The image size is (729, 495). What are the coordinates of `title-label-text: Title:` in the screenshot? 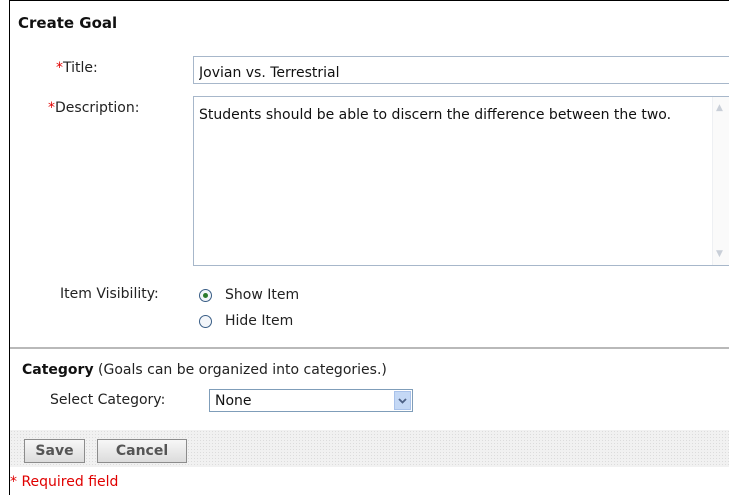 It's located at (80, 68).